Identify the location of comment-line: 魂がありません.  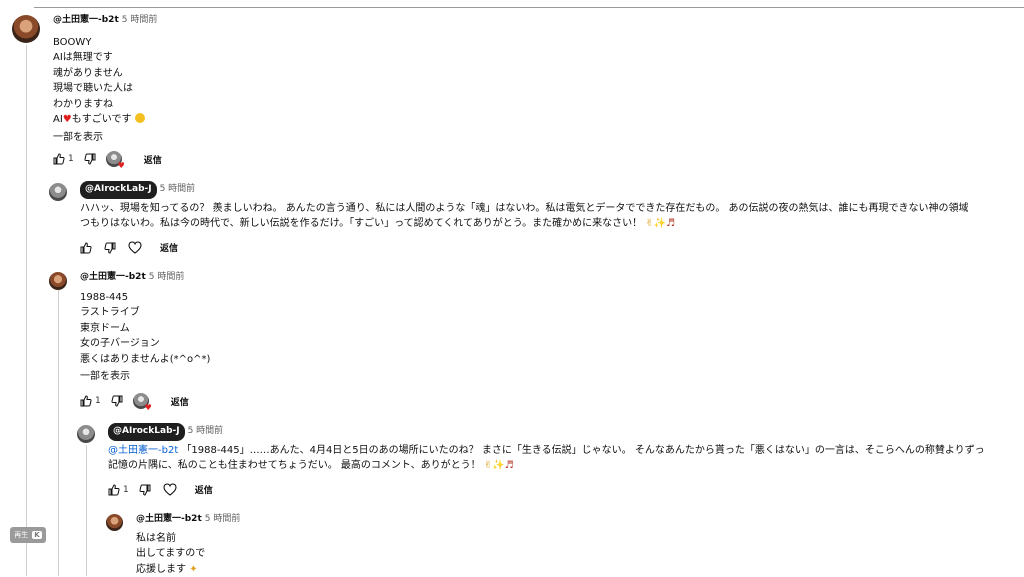
(105, 74).